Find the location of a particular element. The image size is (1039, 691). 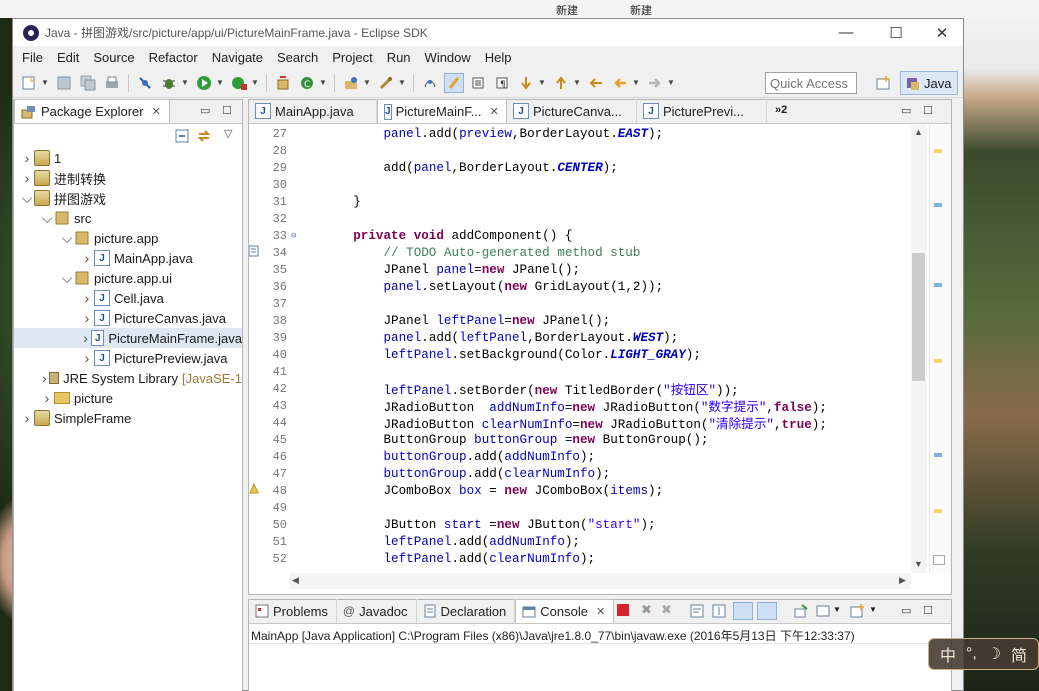

tab-problems: Problems is located at coordinates (293, 611).